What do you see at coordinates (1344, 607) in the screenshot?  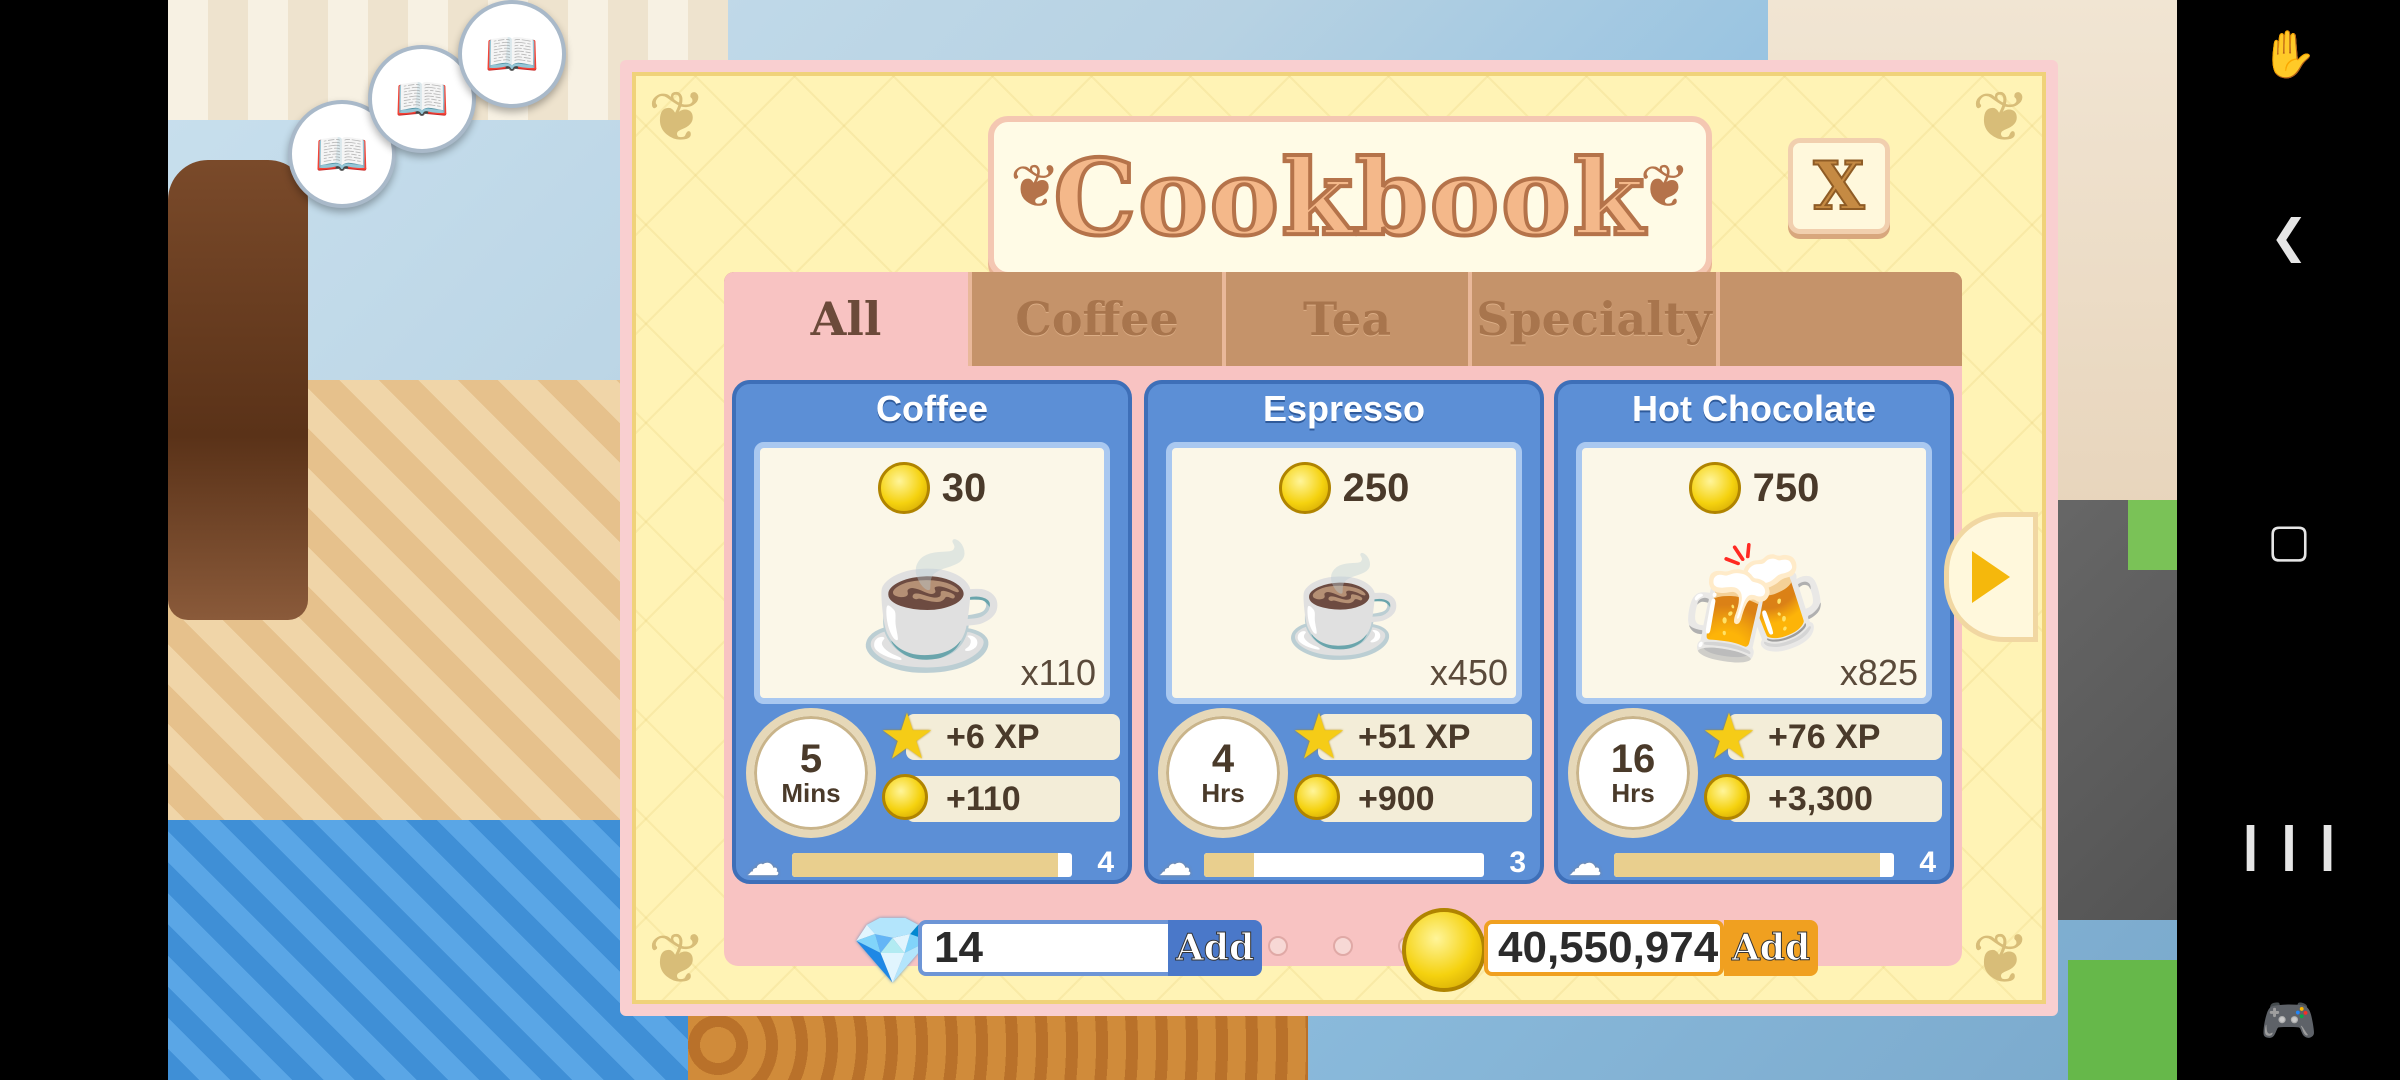 I see `espresso-cup-icon: ☕` at bounding box center [1344, 607].